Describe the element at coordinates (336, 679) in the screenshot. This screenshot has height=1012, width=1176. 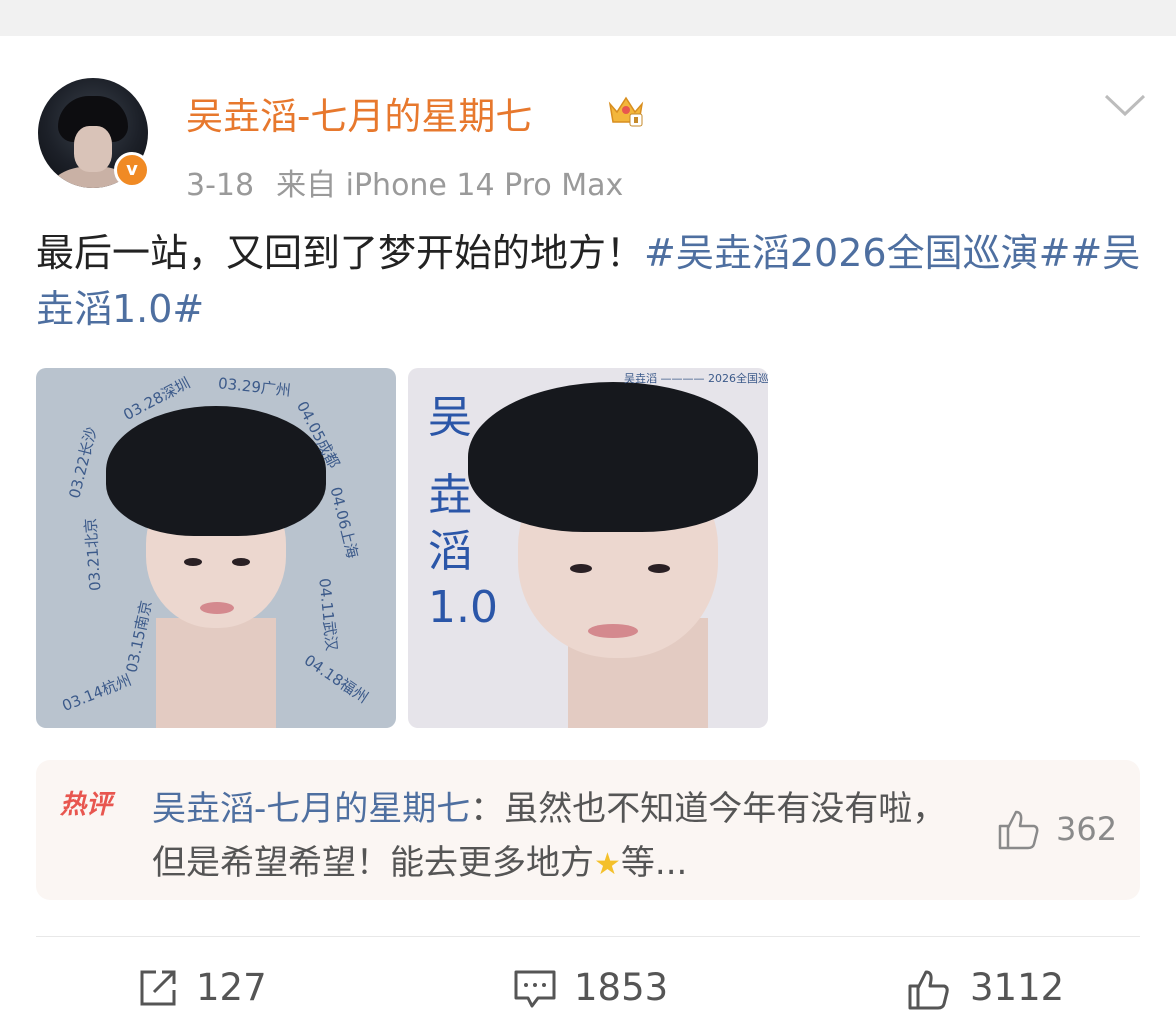
I see `tour-date-label: 04.18福州` at that location.